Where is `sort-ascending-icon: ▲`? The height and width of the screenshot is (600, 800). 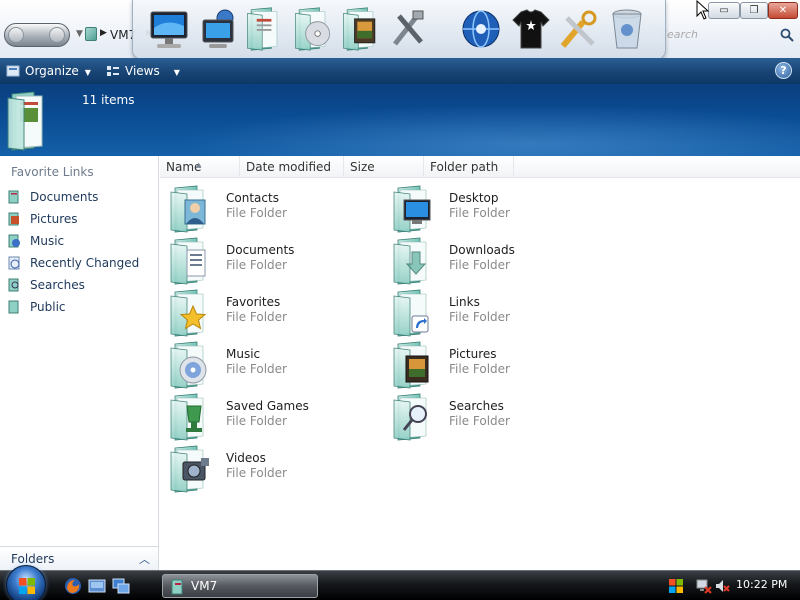 sort-ascending-icon: ▲ is located at coordinates (199, 165).